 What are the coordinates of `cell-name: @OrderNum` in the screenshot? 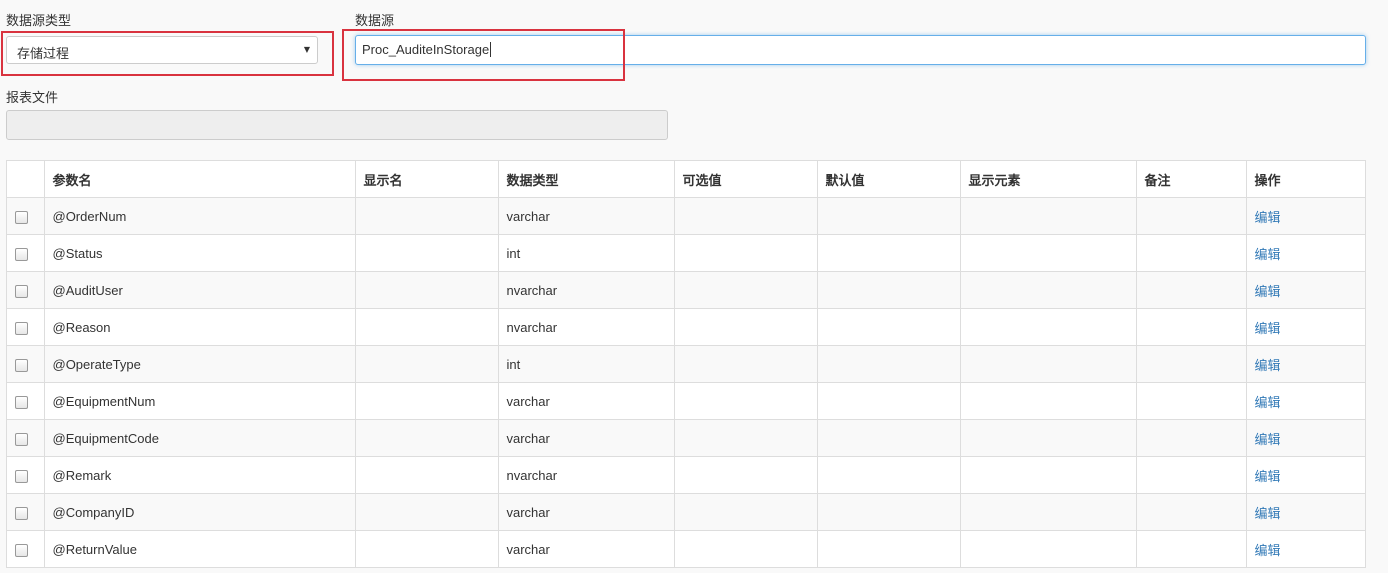 It's located at (200, 216).